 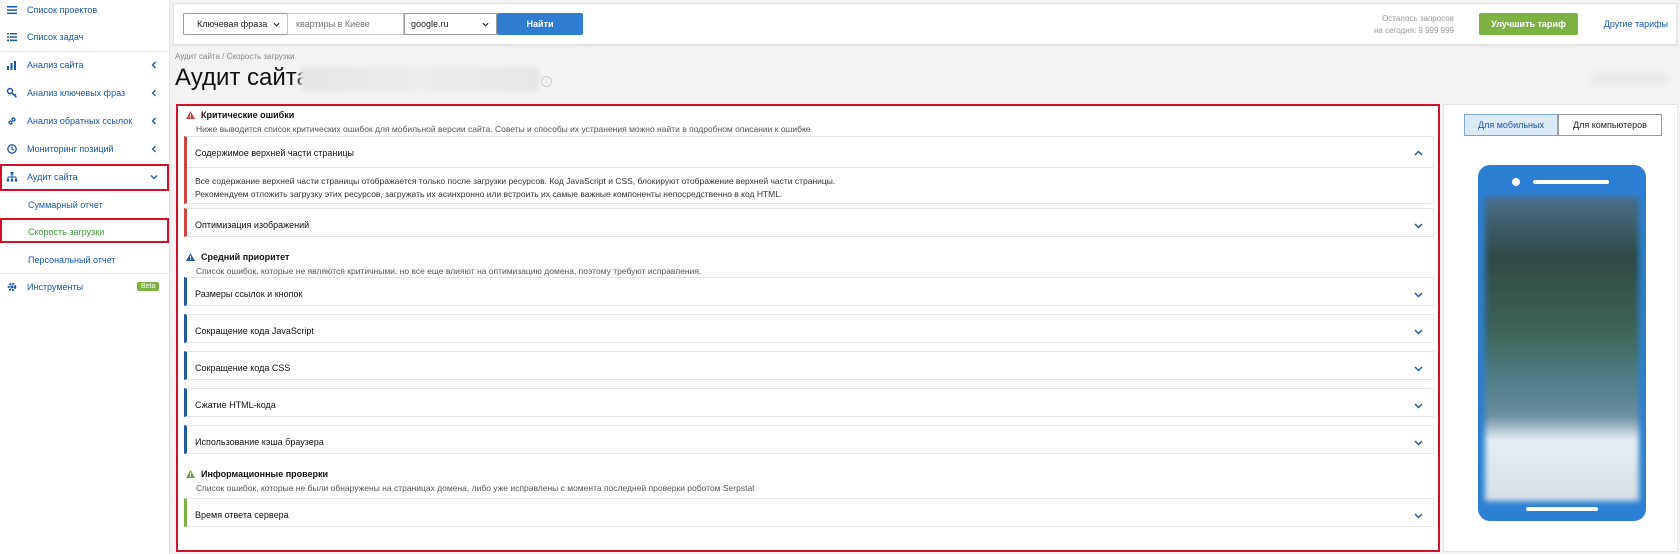 What do you see at coordinates (70, 149) in the screenshot?
I see `sidebar-item-label: Мониторинг позиций` at bounding box center [70, 149].